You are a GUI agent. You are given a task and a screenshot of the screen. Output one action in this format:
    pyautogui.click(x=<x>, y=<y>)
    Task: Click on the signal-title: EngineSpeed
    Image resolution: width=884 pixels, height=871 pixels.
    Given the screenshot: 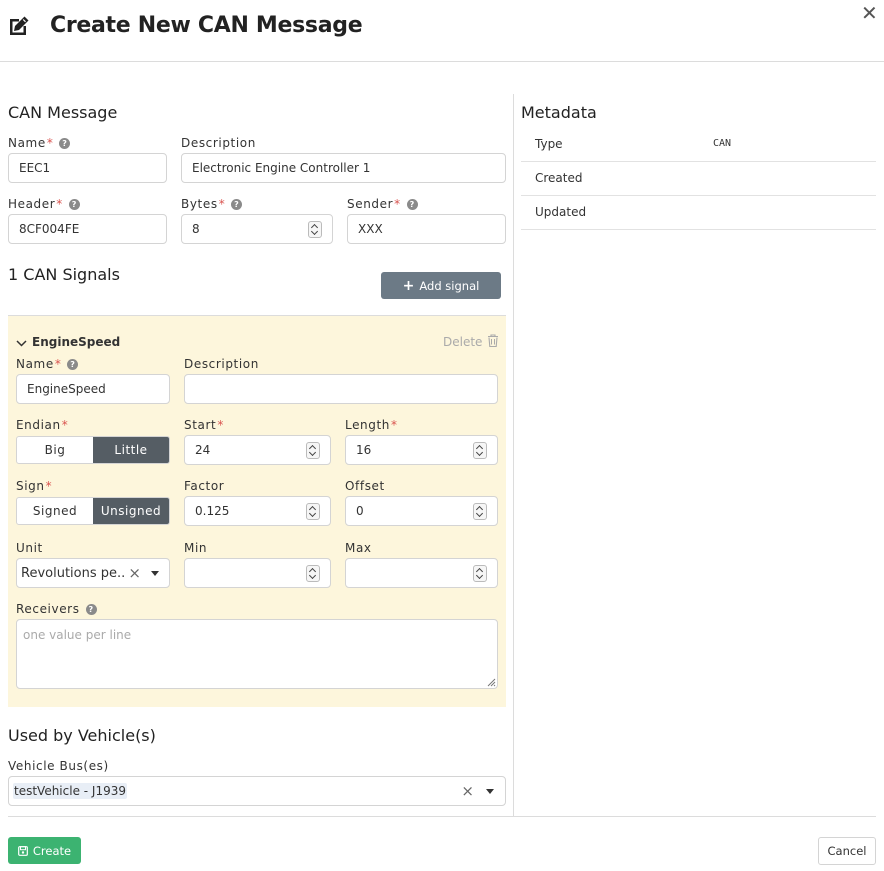 What is the action you would take?
    pyautogui.click(x=76, y=342)
    